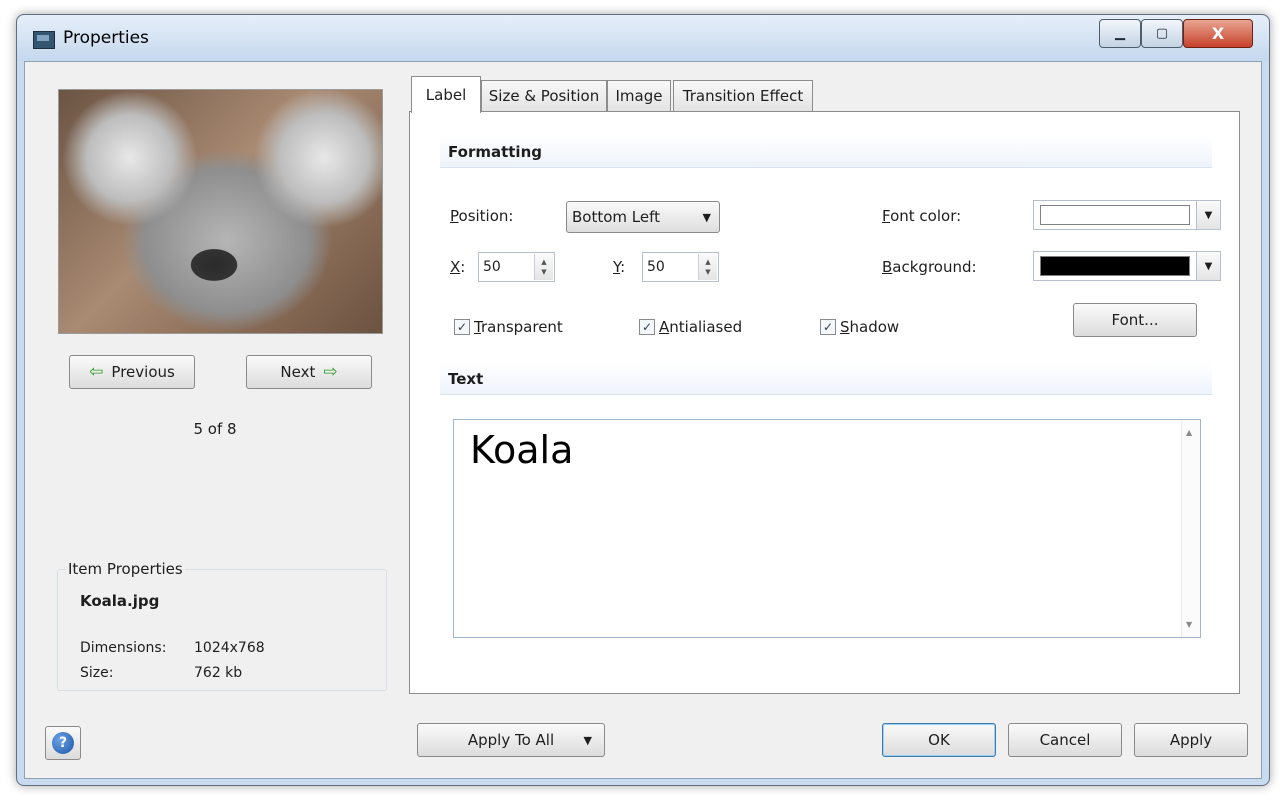  I want to click on y-spin-buttons: ▲ ▼, so click(707, 267).